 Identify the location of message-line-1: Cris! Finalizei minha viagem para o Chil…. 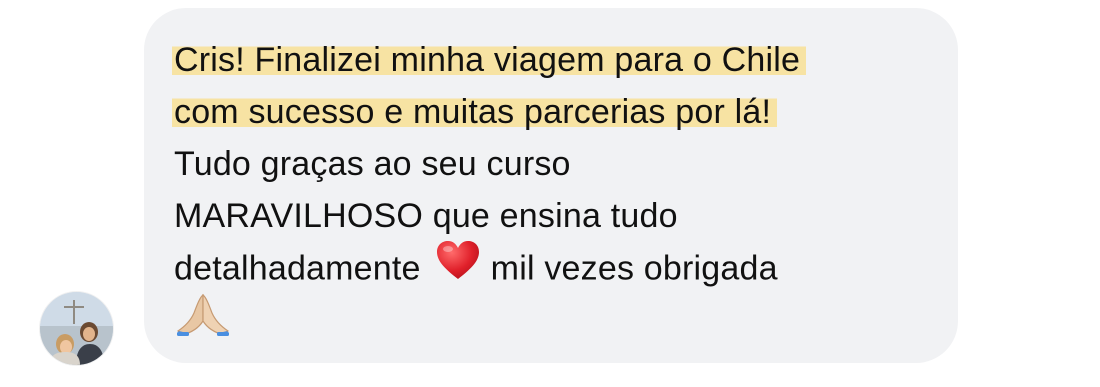
(489, 60).